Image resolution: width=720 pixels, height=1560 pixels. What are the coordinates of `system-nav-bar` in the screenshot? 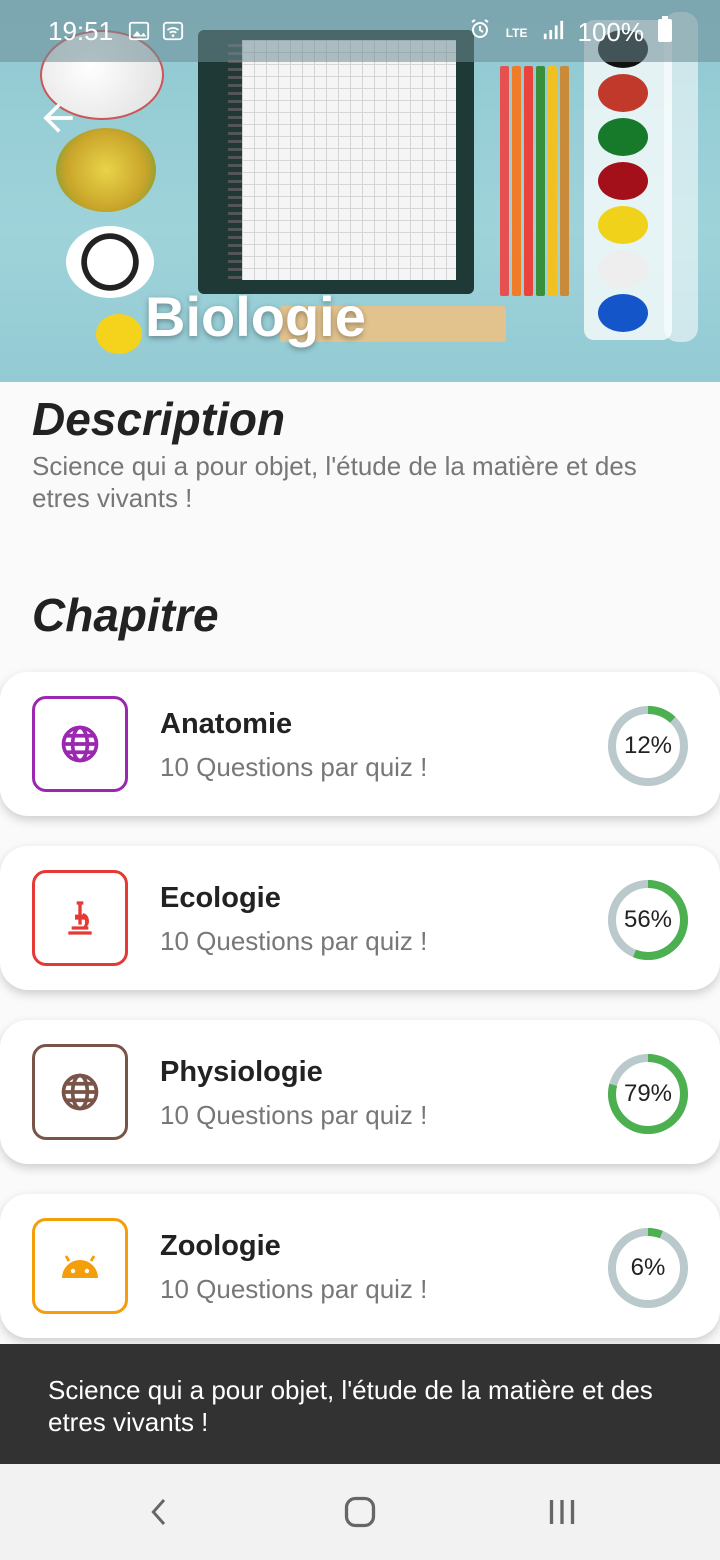 It's located at (360, 1512).